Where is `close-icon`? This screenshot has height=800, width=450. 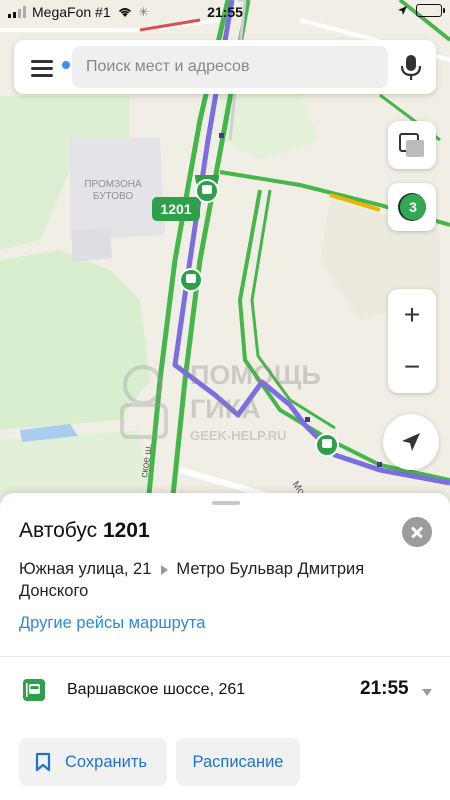
close-icon is located at coordinates (417, 532).